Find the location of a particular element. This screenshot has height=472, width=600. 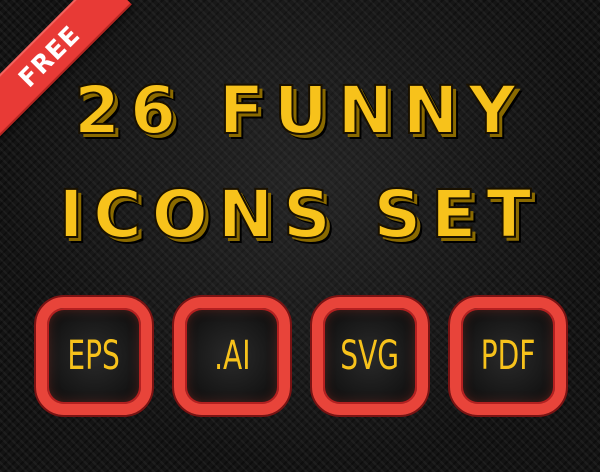

title-line-1: 26 FUNNY is located at coordinates (299, 110).